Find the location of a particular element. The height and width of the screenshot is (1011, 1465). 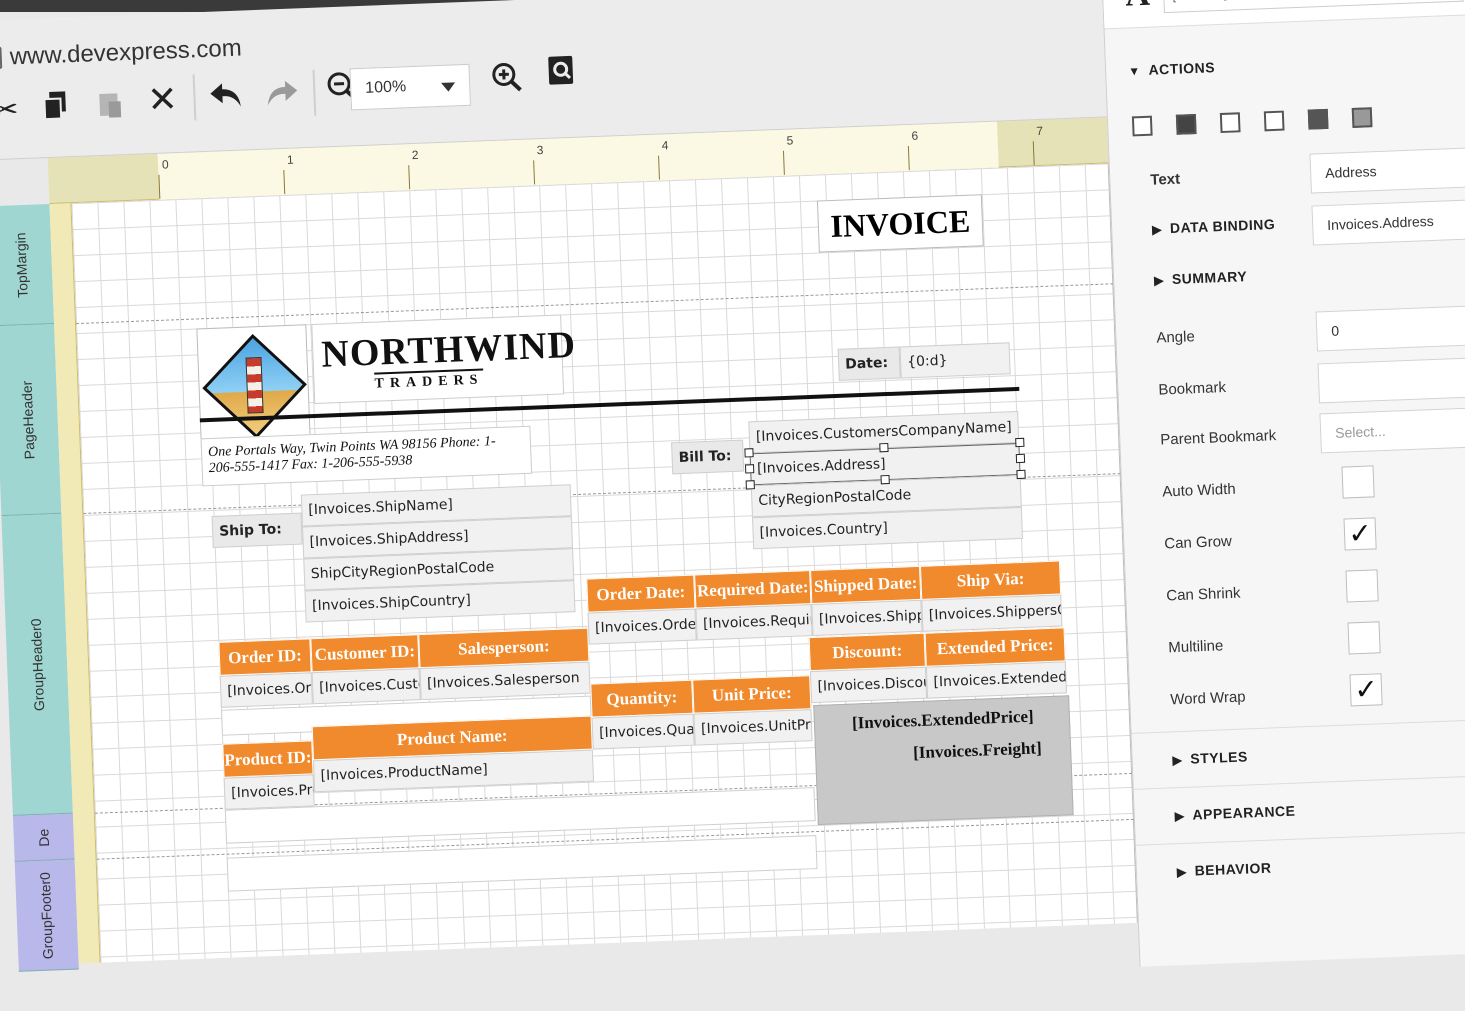

angle-label: Angle is located at coordinates (1175, 337).